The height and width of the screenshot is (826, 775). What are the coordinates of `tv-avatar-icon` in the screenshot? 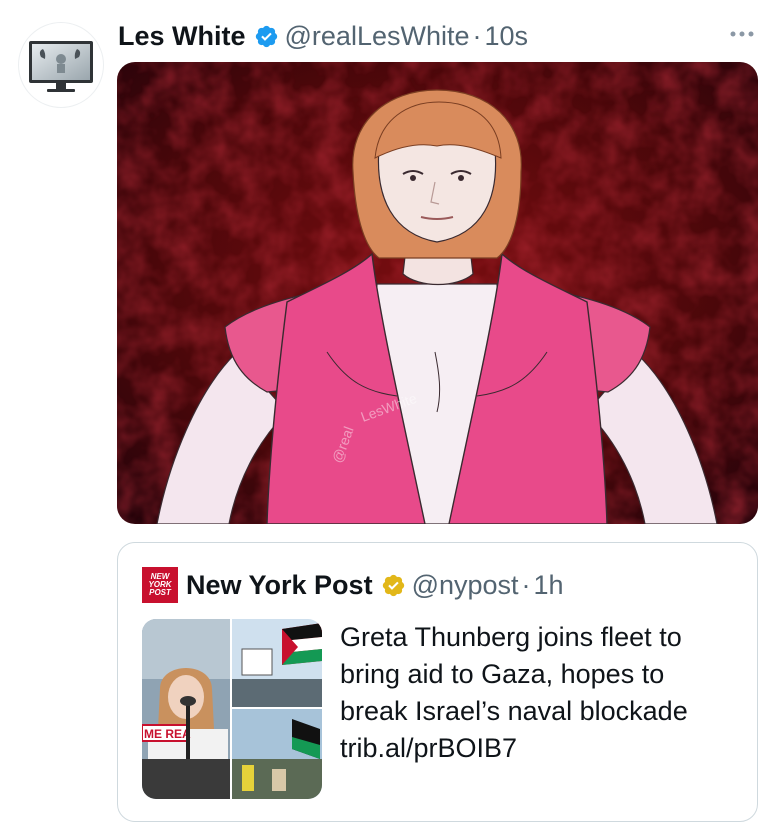 It's located at (61, 66).